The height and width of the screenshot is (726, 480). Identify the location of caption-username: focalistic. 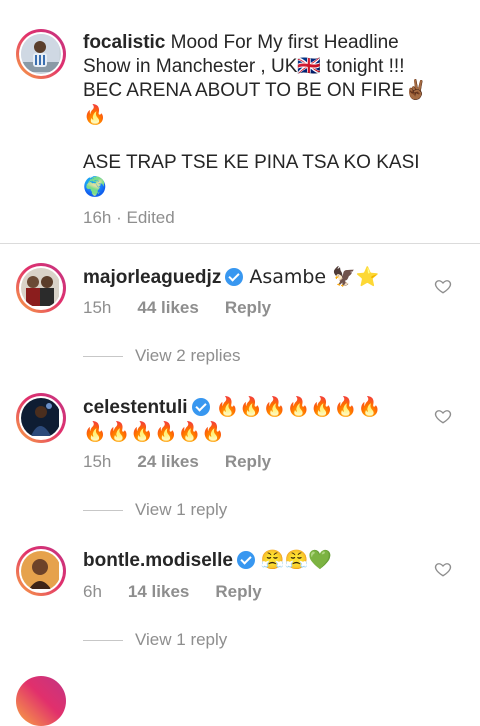
(124, 42).